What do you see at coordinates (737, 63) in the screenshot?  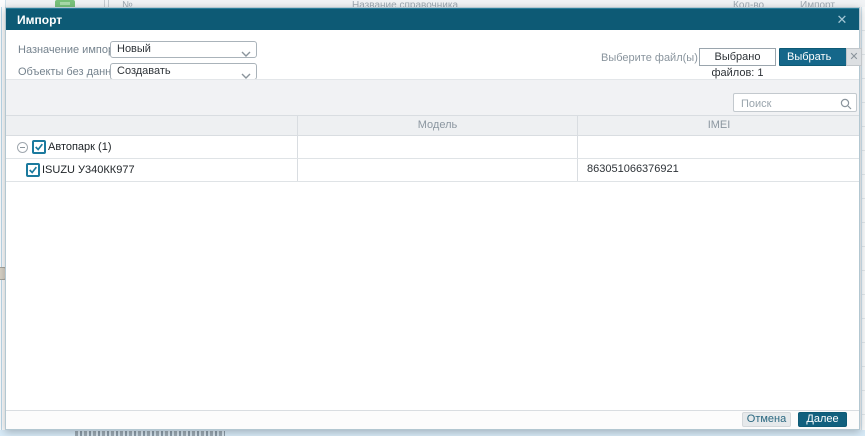 I see `files-selected-count: Выбрано файлов: 1` at bounding box center [737, 63].